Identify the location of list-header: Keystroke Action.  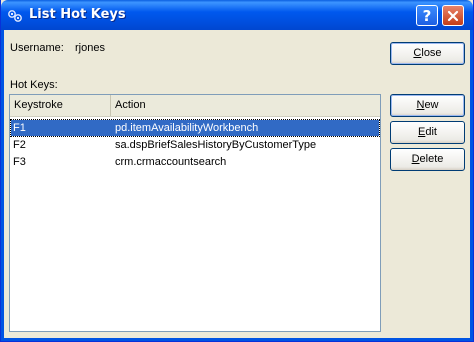
(195, 106).